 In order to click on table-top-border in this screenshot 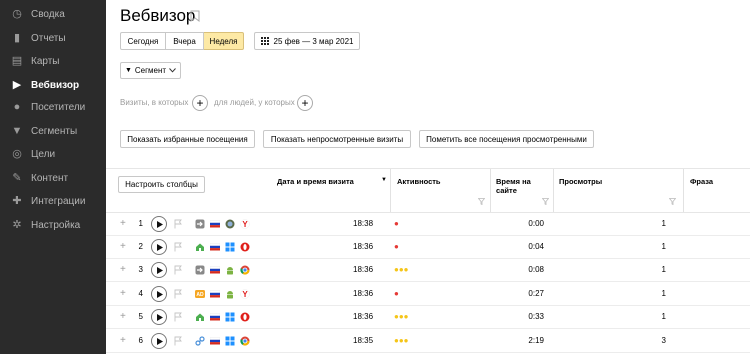, I will do `click(428, 168)`.